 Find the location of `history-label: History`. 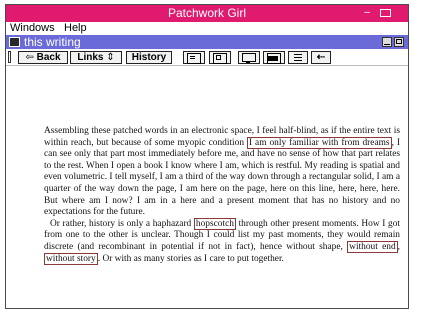

history-label: History is located at coordinates (149, 57).